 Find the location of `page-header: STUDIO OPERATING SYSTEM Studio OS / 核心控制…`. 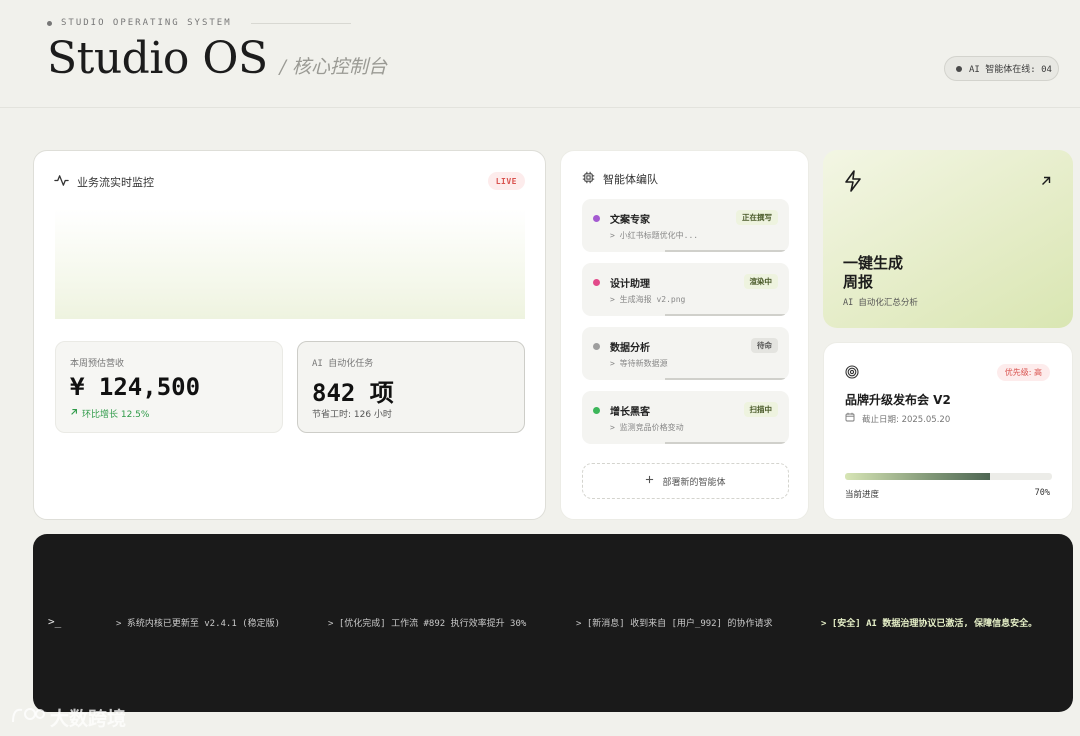

page-header: STUDIO OPERATING SYSTEM Studio OS / 核心控制… is located at coordinates (540, 54).